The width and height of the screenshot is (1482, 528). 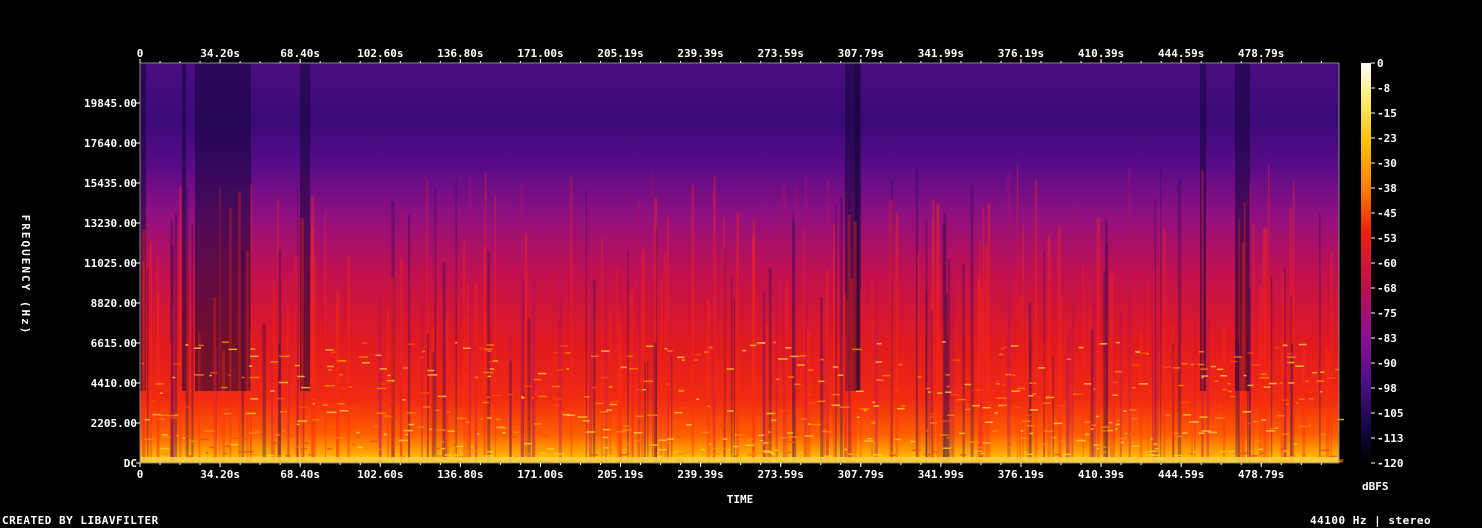 I want to click on y-tick-label: 6615.00, so click(x=114, y=343).